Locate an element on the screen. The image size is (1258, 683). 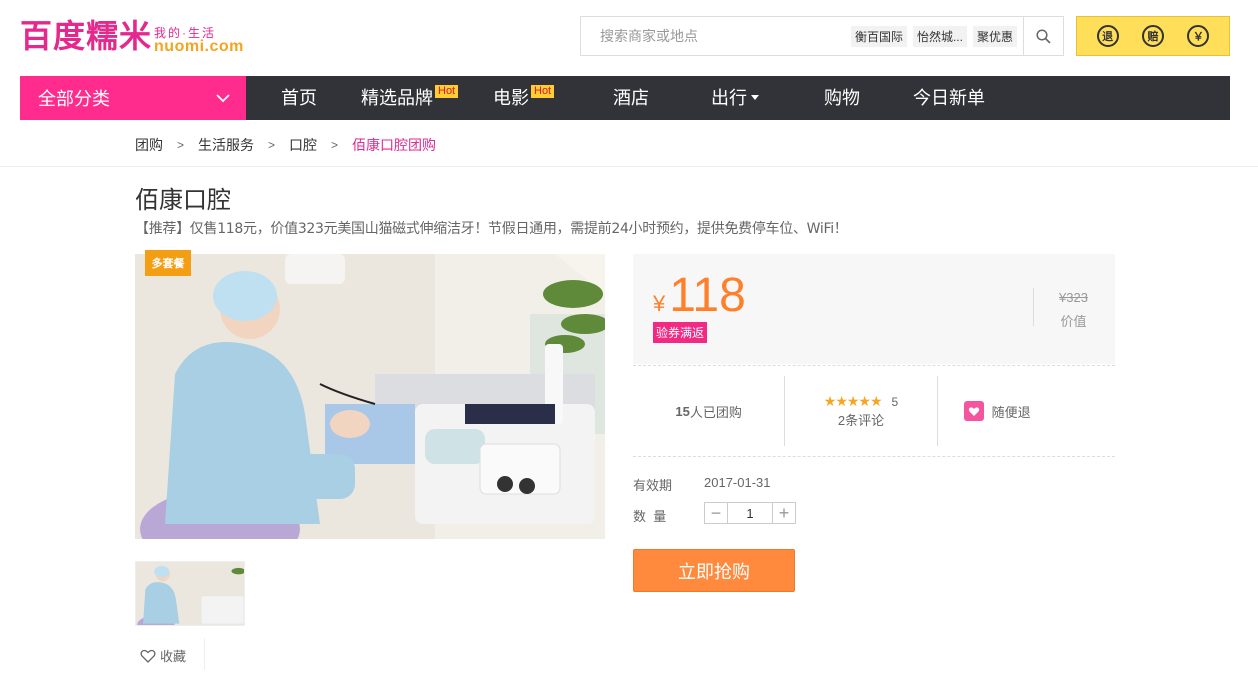
search-icon is located at coordinates (1043, 36).